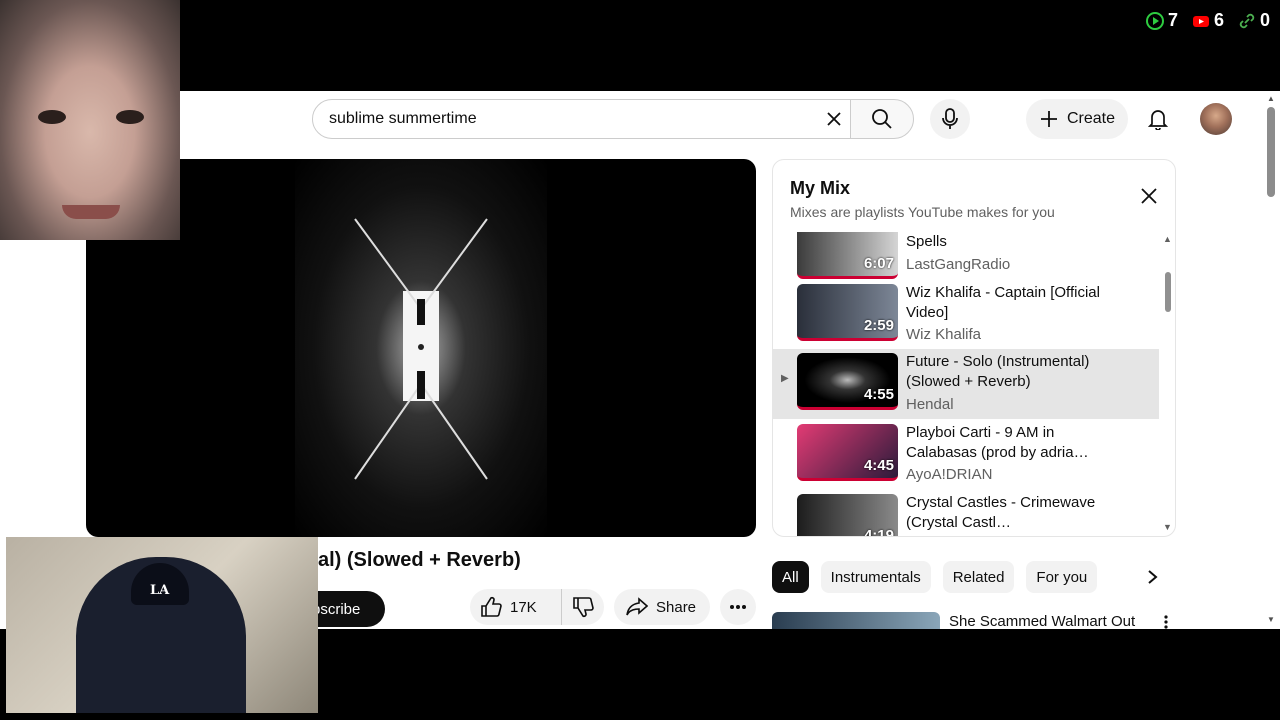 This screenshot has width=1280, height=720. What do you see at coordinates (1168, 292) in the screenshot?
I see `mix-scrollbar-thumb` at bounding box center [1168, 292].